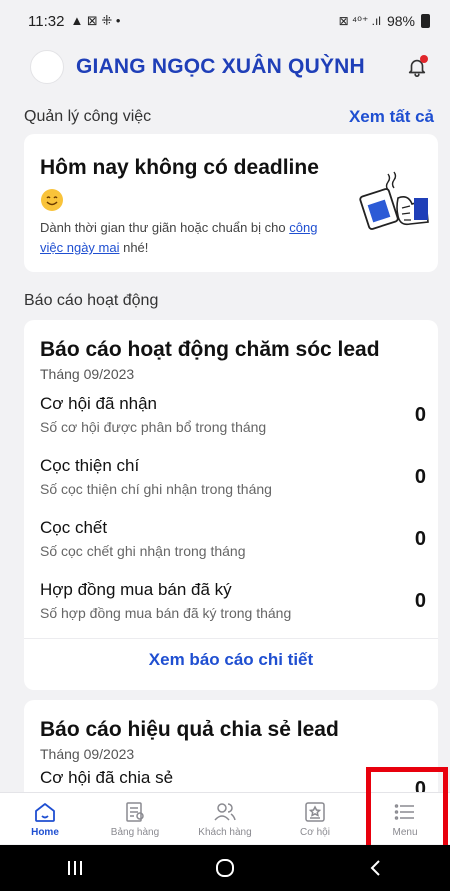 The image size is (450, 891). I want to click on metric-name: Cọc thiện chí, so click(90, 465).